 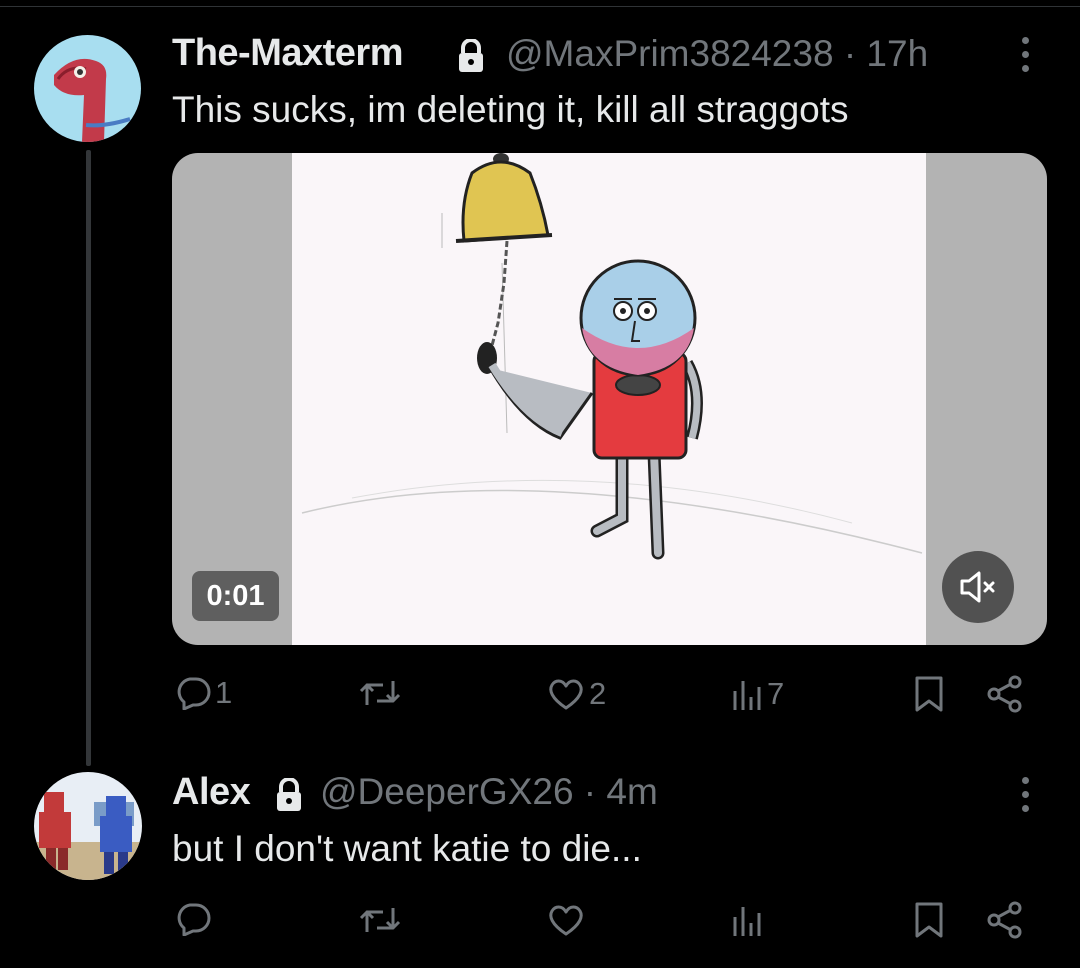 I want to click on reply-count: 1, so click(x=224, y=692).